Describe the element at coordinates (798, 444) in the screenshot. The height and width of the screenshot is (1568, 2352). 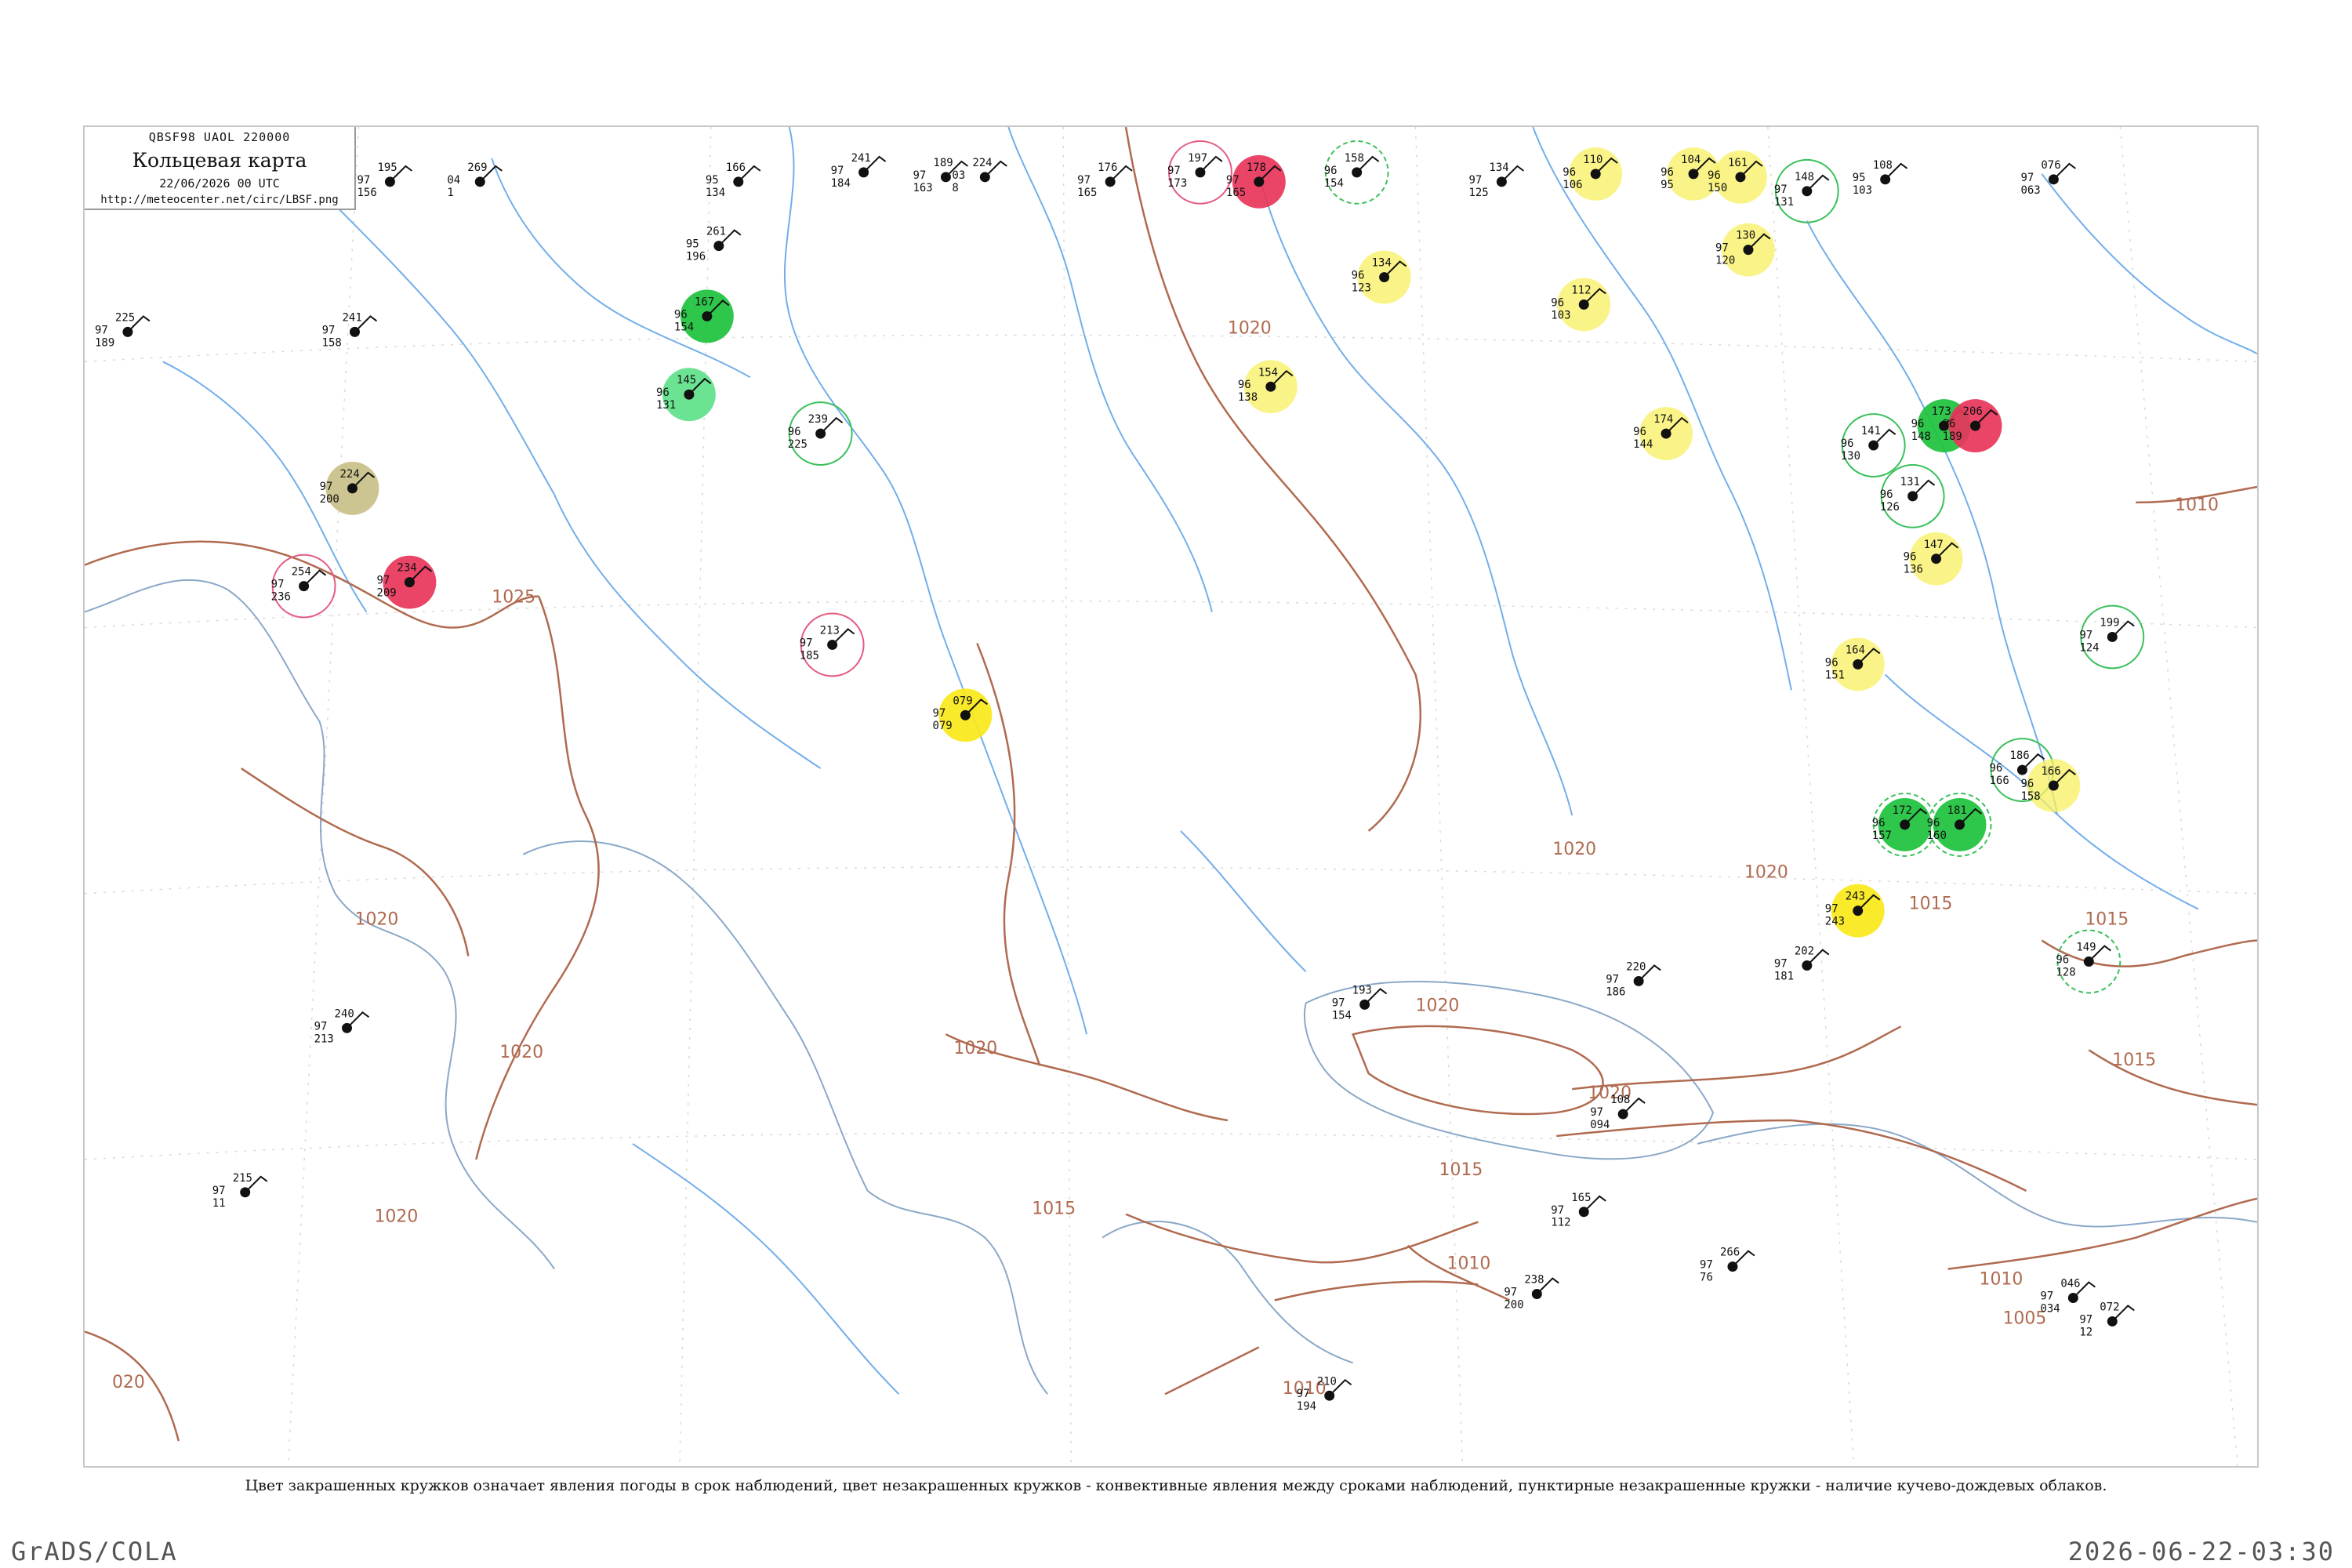
I see `station-dewpoint: 225` at that location.